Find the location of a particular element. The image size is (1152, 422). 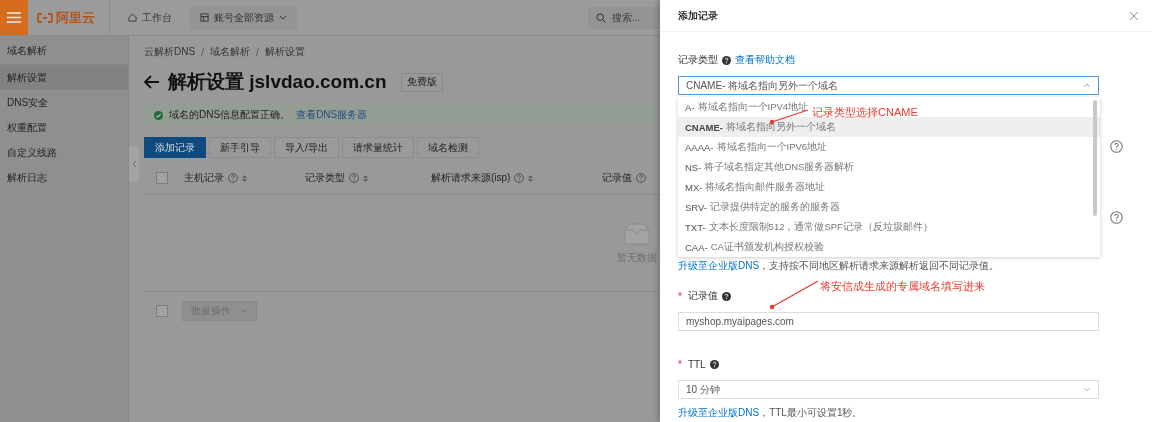

page-title: 解析设置 jslvdao.com.cn is located at coordinates (277, 82).